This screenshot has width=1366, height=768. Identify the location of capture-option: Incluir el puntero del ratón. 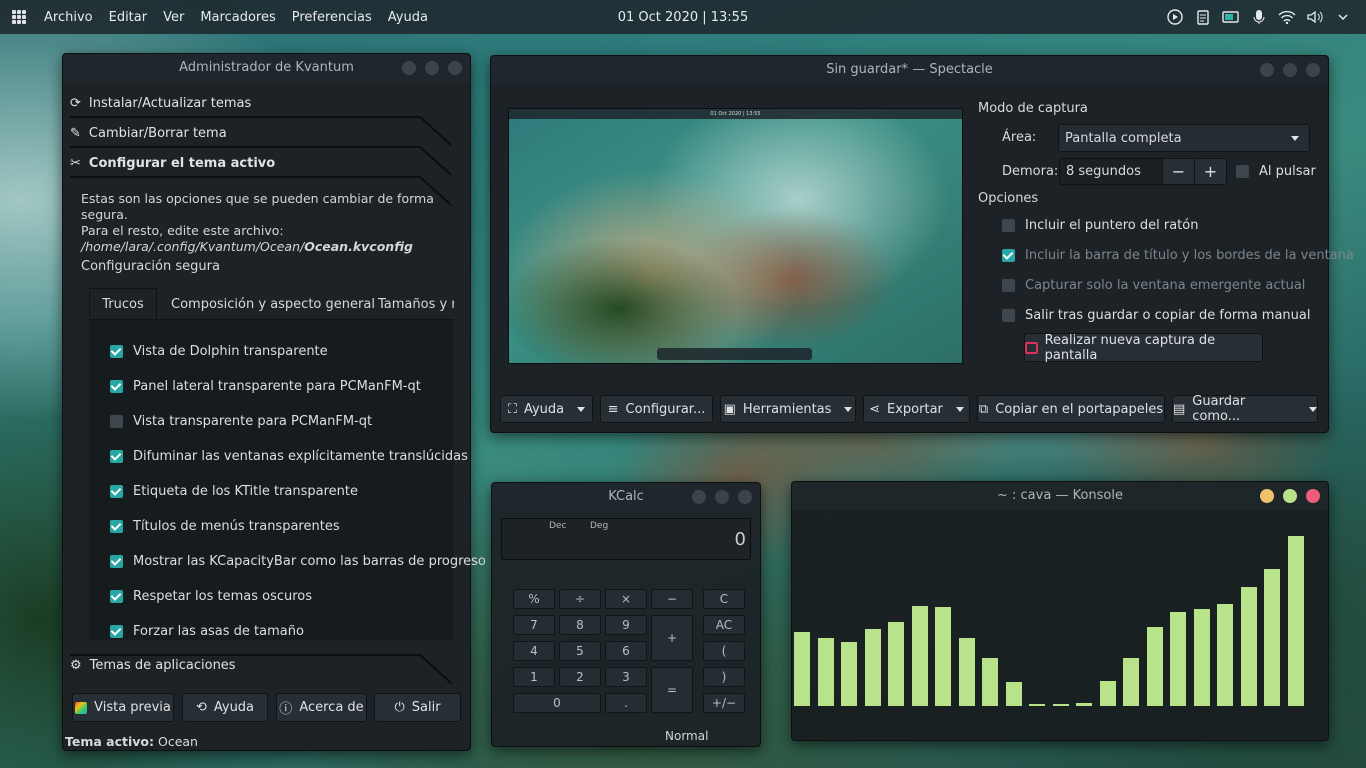
(1100, 225).